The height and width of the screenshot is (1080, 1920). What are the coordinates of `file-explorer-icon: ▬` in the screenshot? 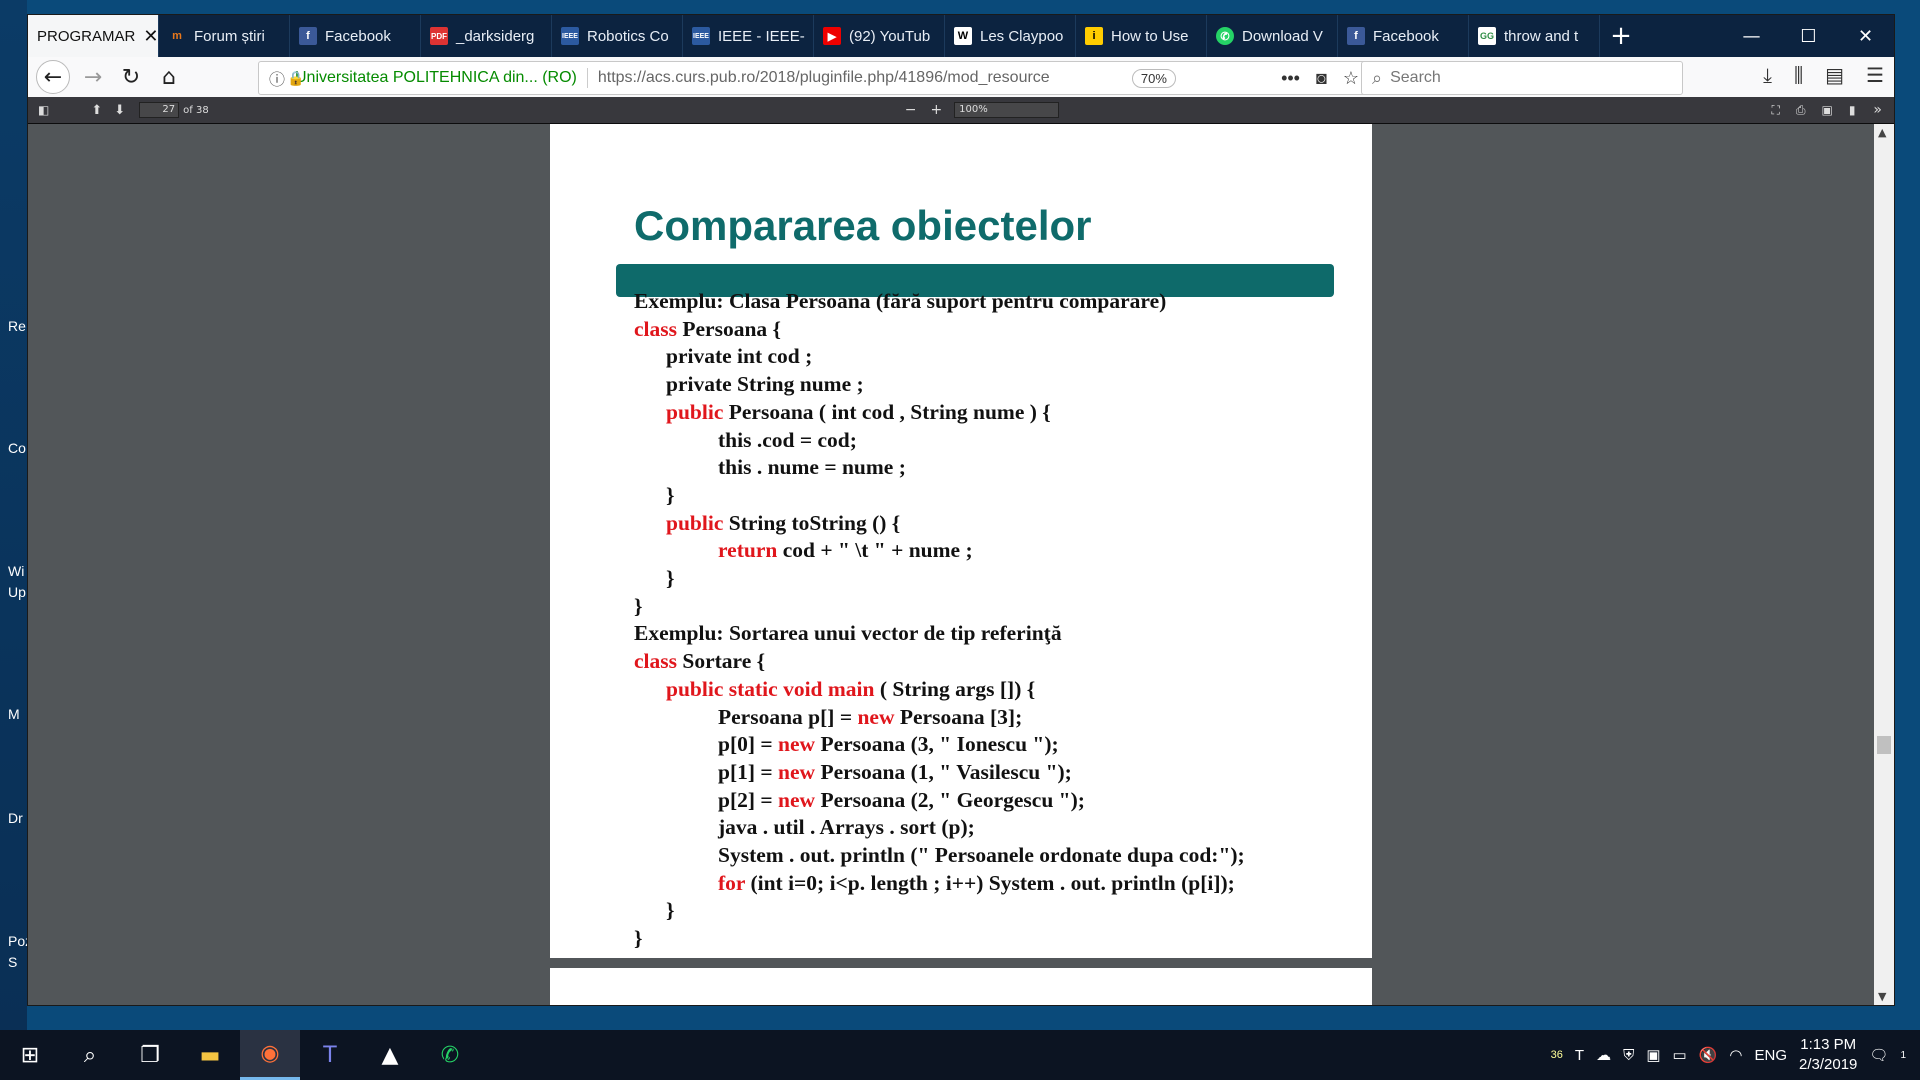 It's located at (210, 1055).